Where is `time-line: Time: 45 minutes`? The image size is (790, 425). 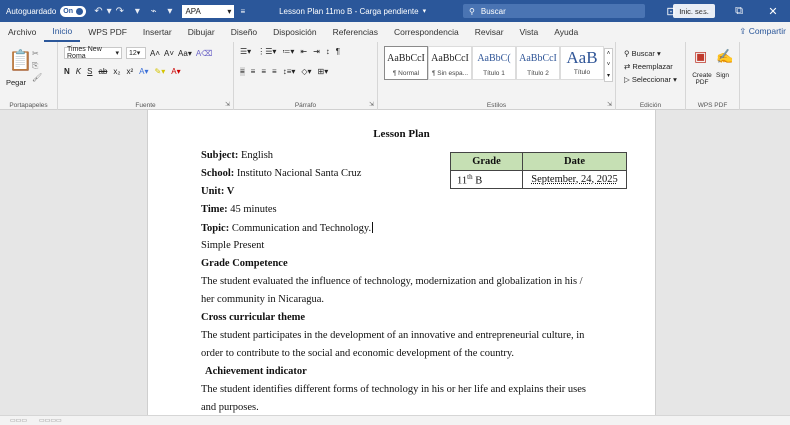 time-line: Time: 45 minutes is located at coordinates (239, 209).